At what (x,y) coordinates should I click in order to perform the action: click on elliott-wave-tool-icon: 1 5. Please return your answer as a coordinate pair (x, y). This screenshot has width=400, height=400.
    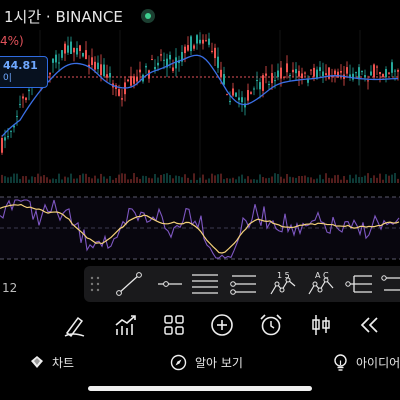
    Looking at the image, I should click on (283, 284).